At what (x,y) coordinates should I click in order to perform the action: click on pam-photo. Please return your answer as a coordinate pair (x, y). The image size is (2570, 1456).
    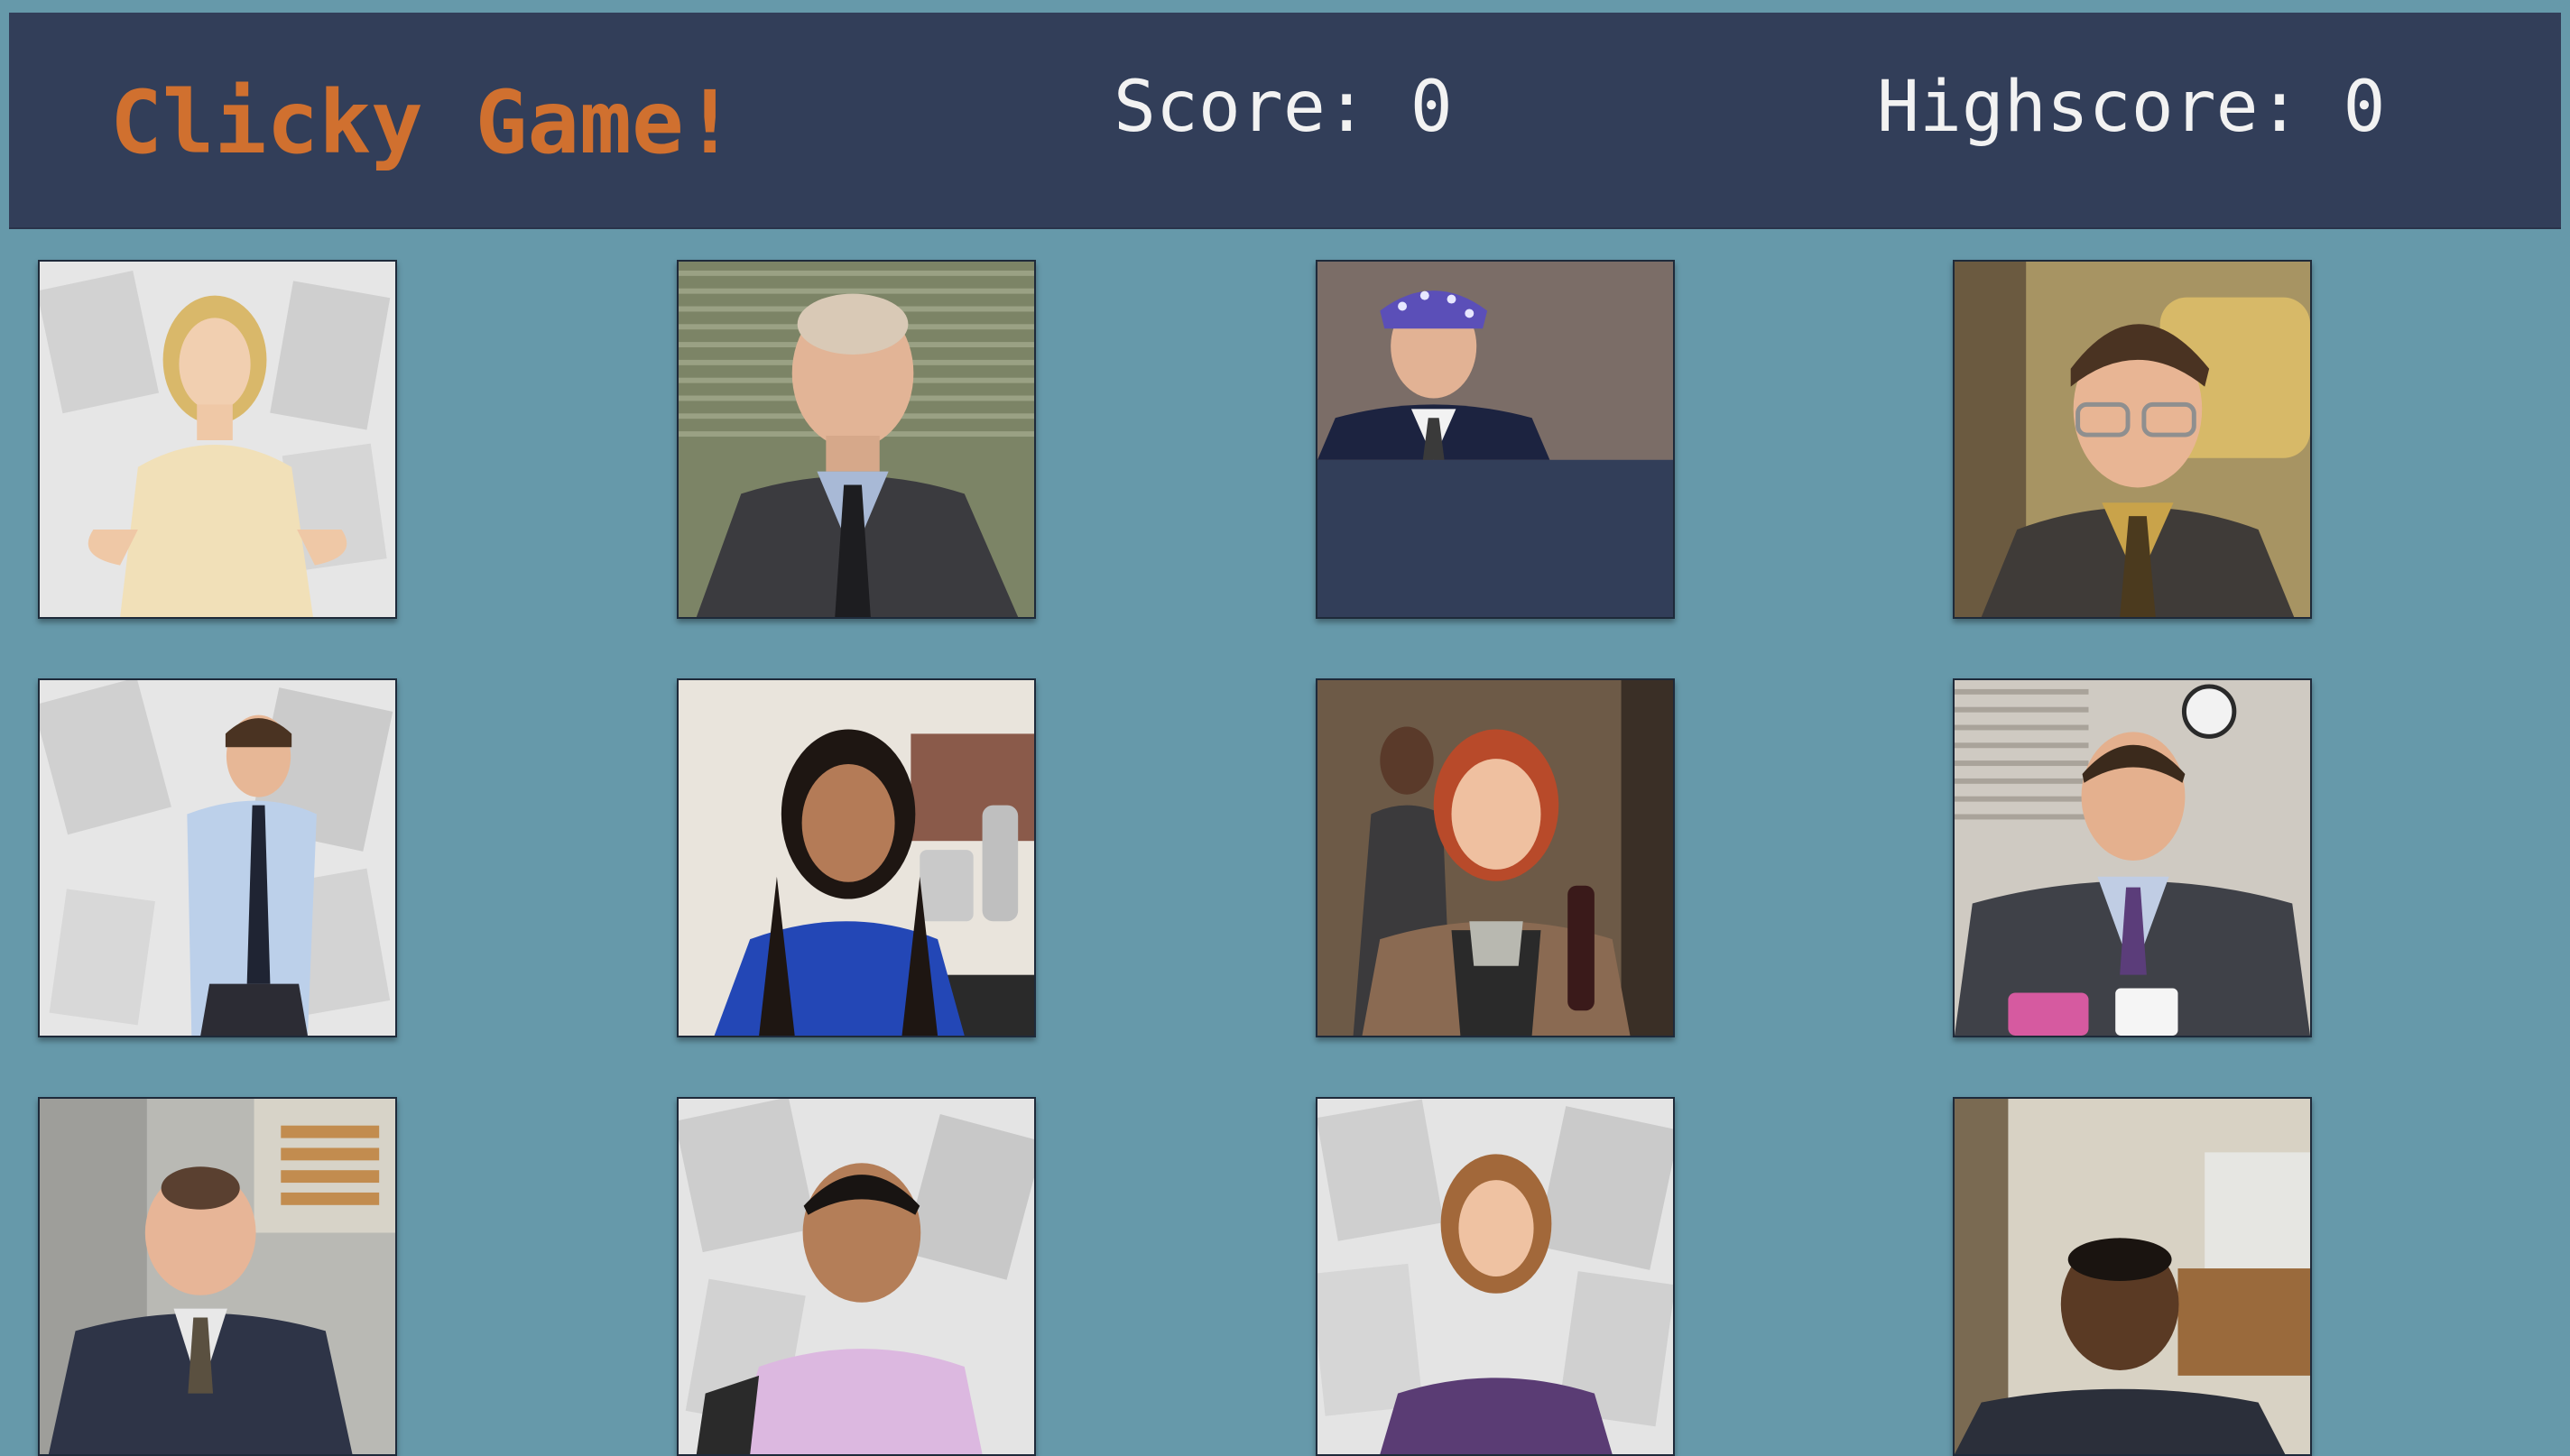
    Looking at the image, I should click on (1495, 1276).